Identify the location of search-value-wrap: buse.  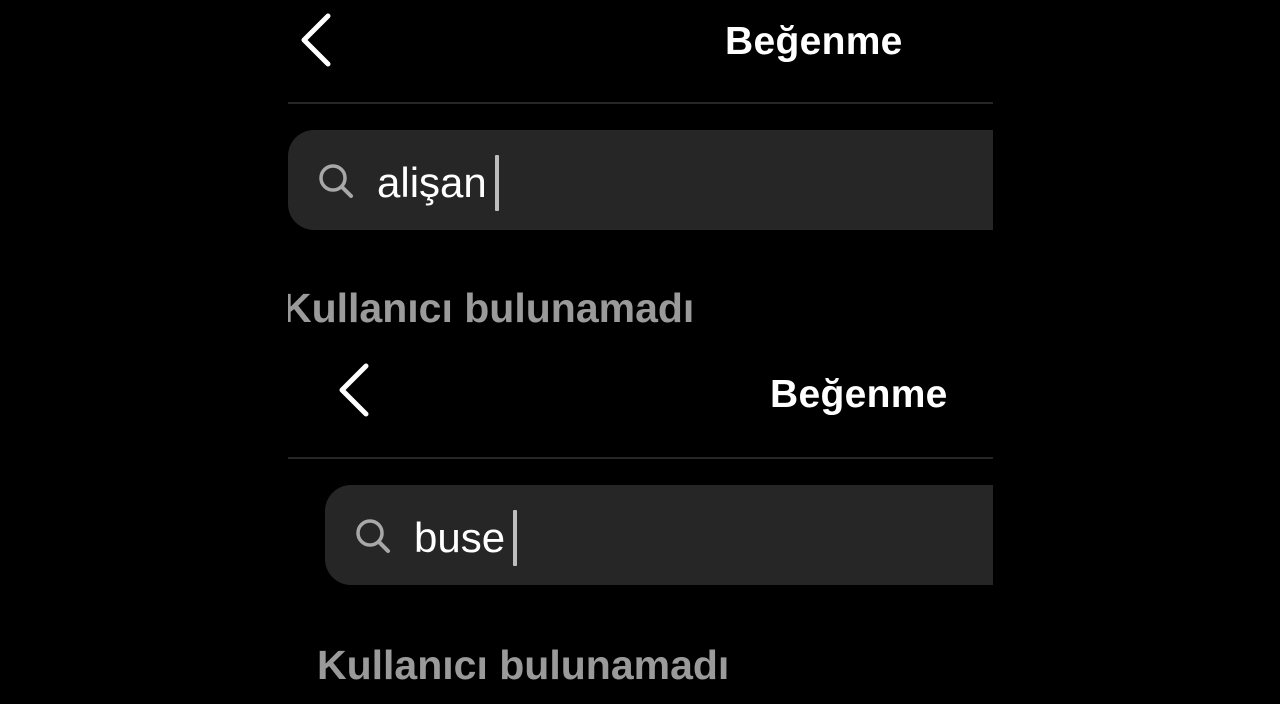
(466, 538).